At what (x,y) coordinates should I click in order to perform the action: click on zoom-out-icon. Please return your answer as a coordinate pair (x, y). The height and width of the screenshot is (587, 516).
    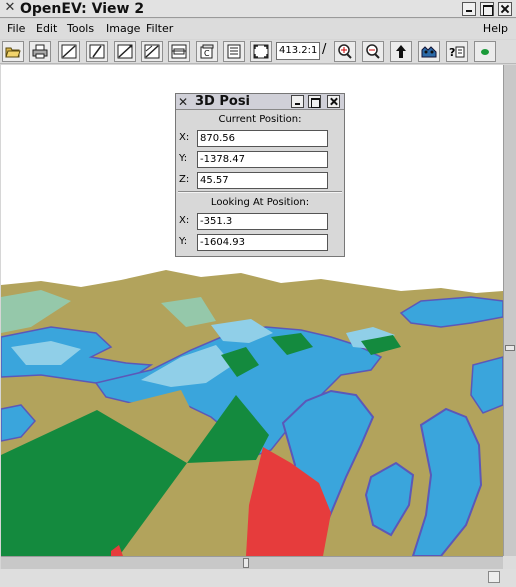
    Looking at the image, I should click on (373, 51).